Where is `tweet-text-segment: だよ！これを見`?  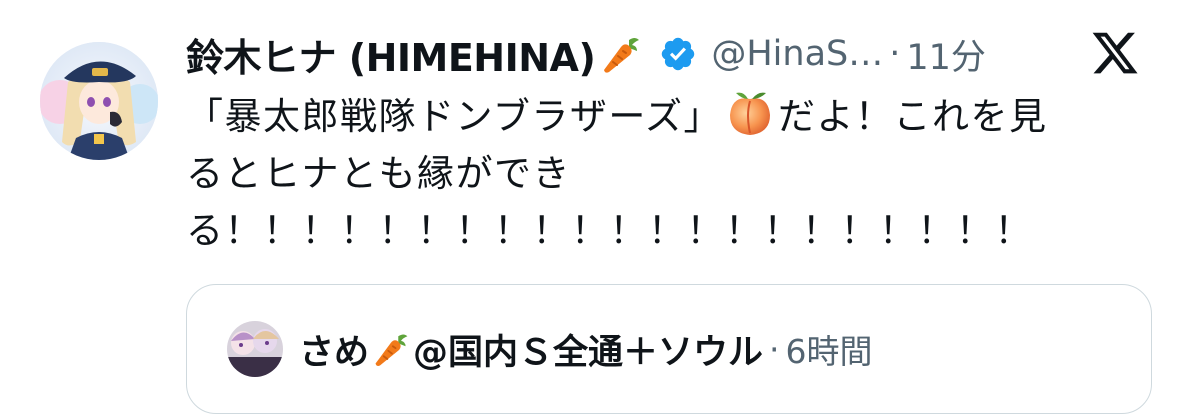
tweet-text-segment: だよ！これを見 is located at coordinates (913, 116).